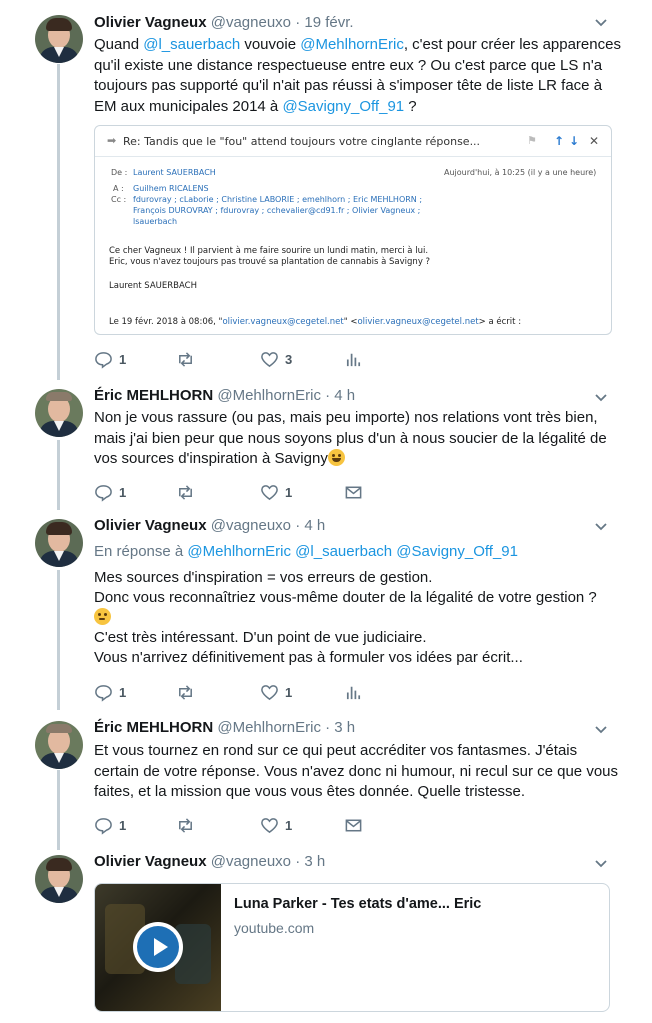 Image resolution: width=652 pixels, height=1023 pixels. I want to click on tweet-header: Éric MEHLHORN @MehlhornEric · 3 h, so click(225, 727).